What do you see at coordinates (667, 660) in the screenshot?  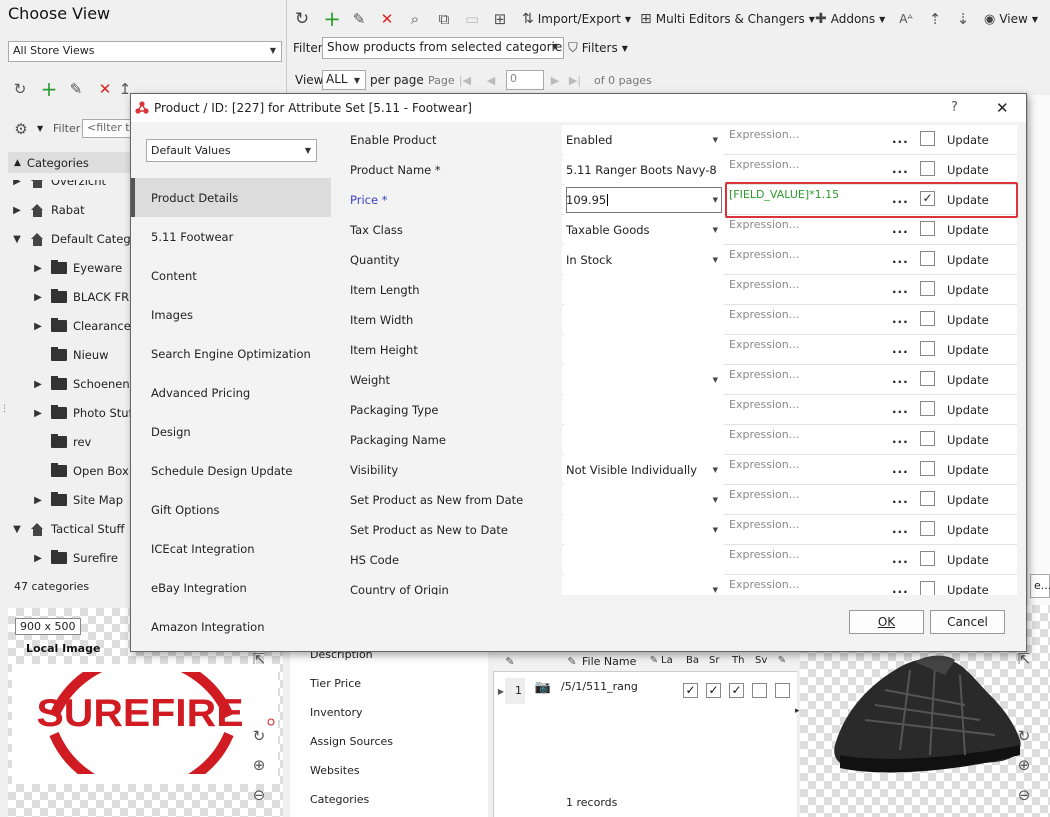 I see `image-role-header: La` at bounding box center [667, 660].